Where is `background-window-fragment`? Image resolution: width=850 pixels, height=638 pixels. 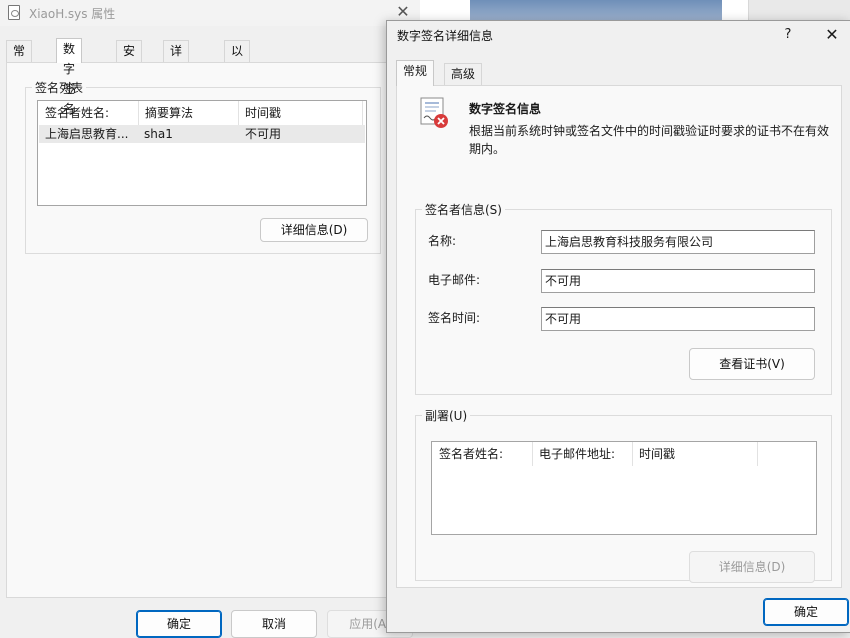 background-window-fragment is located at coordinates (799, 10).